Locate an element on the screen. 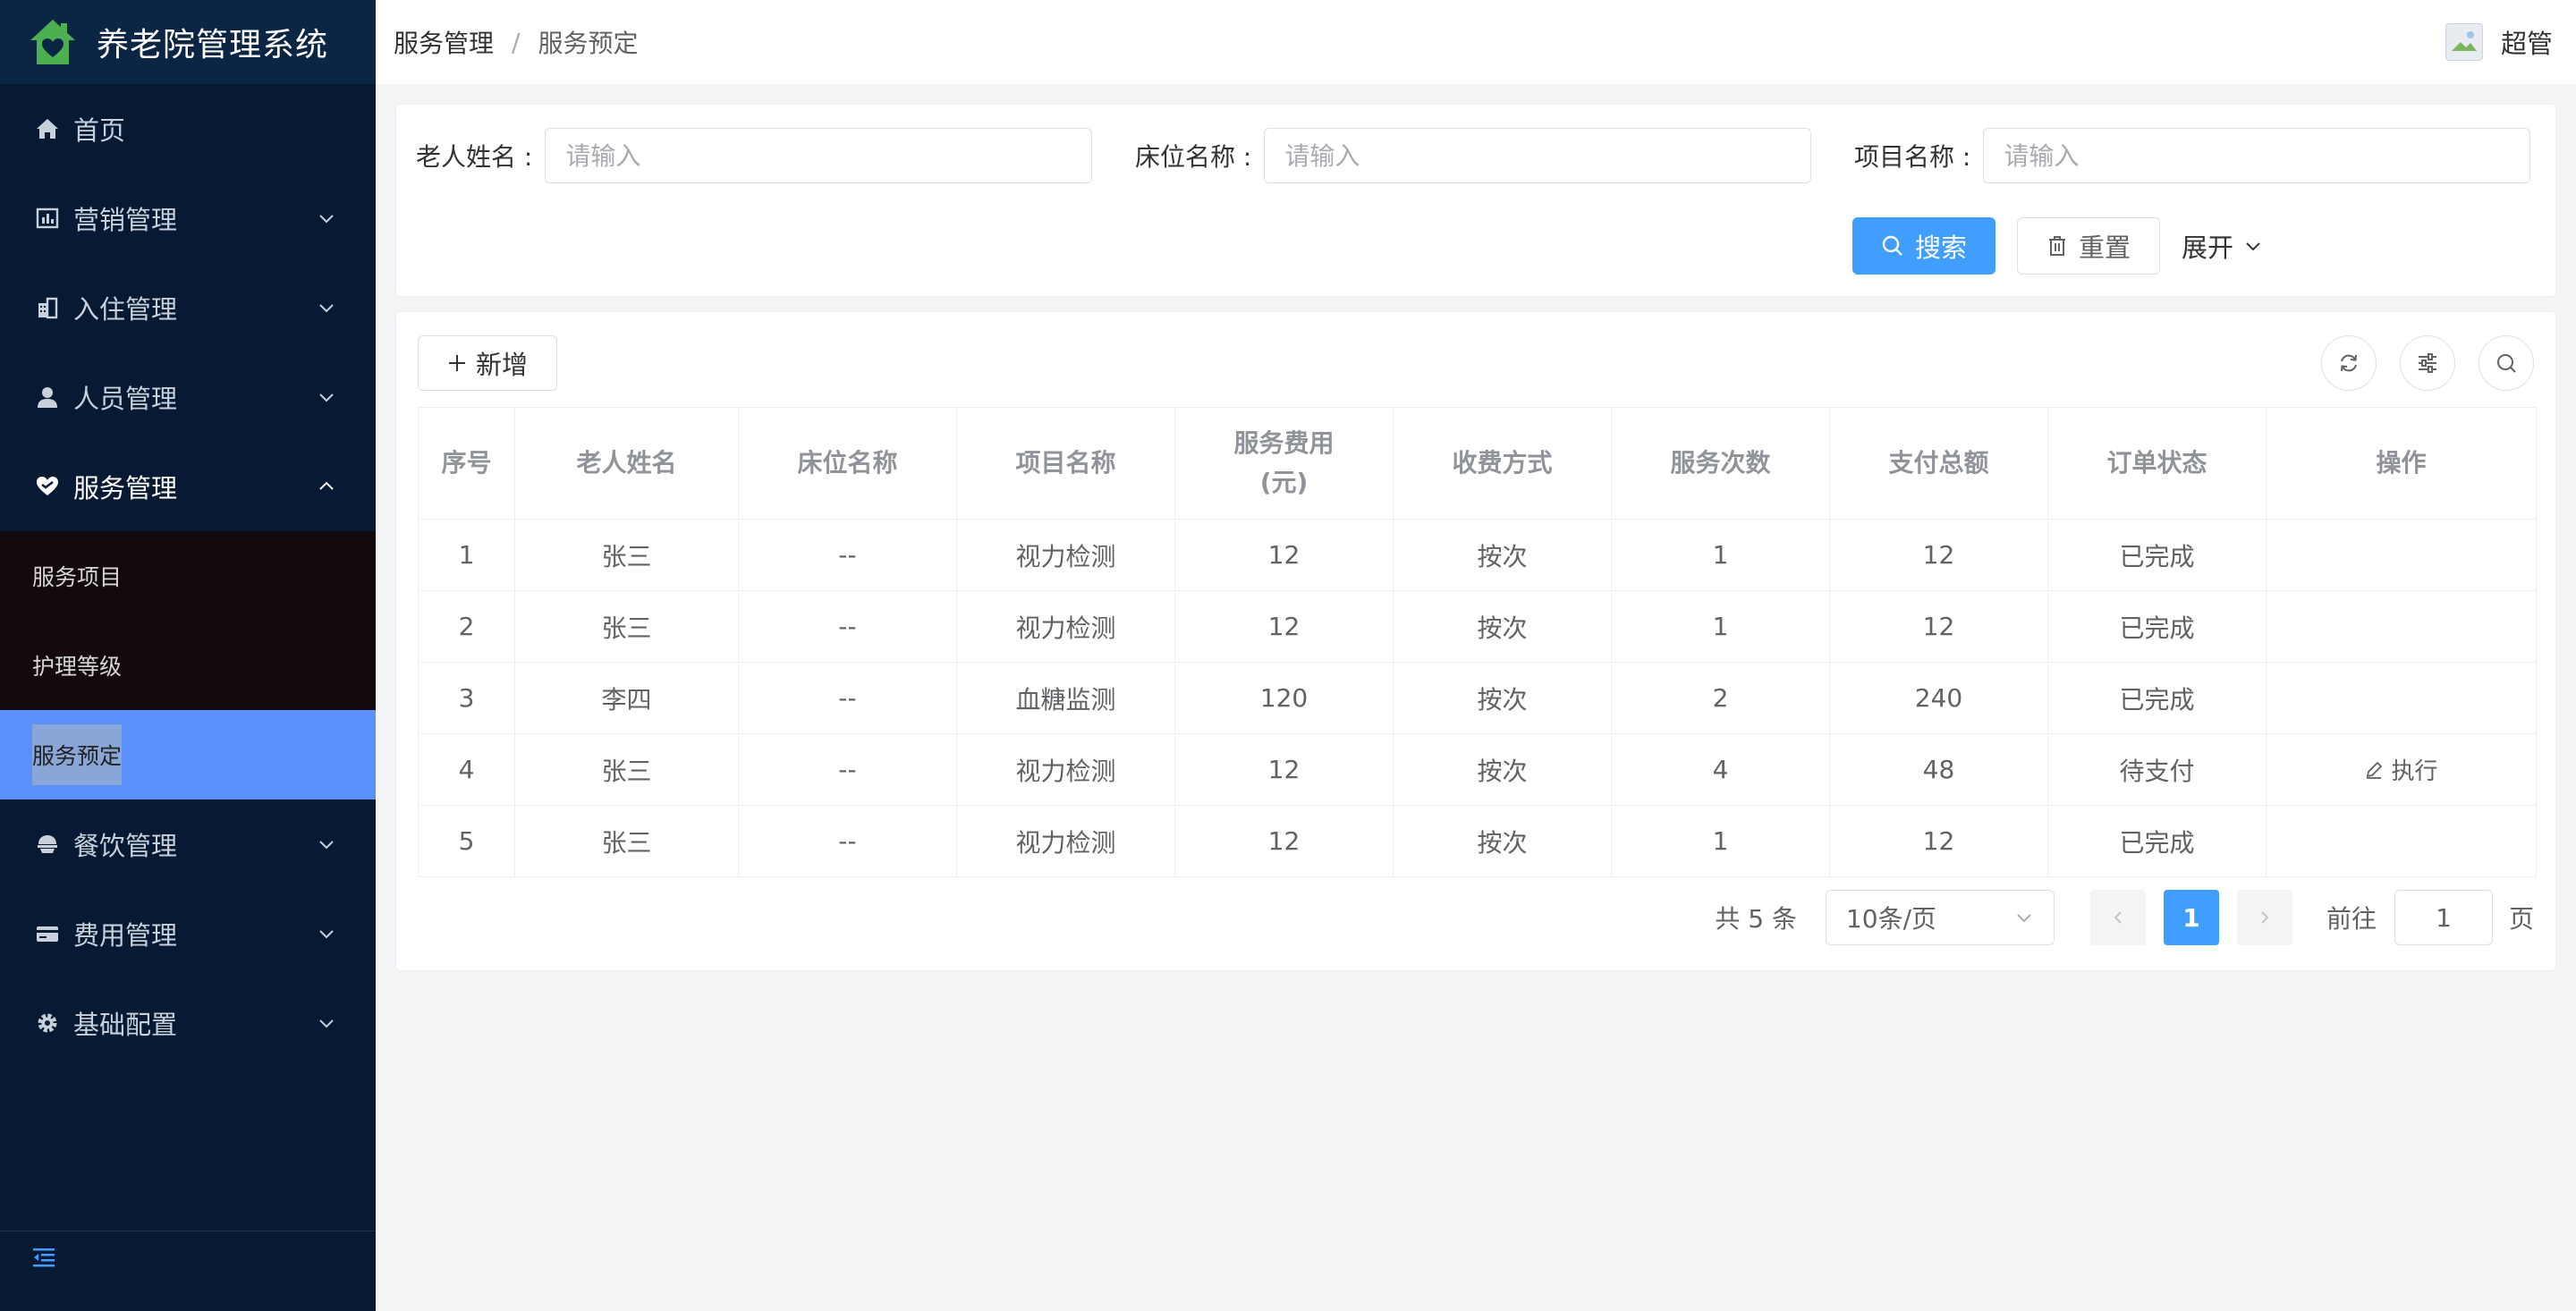 This screenshot has height=1311, width=2576. expand-label: 展开 is located at coordinates (2208, 248).